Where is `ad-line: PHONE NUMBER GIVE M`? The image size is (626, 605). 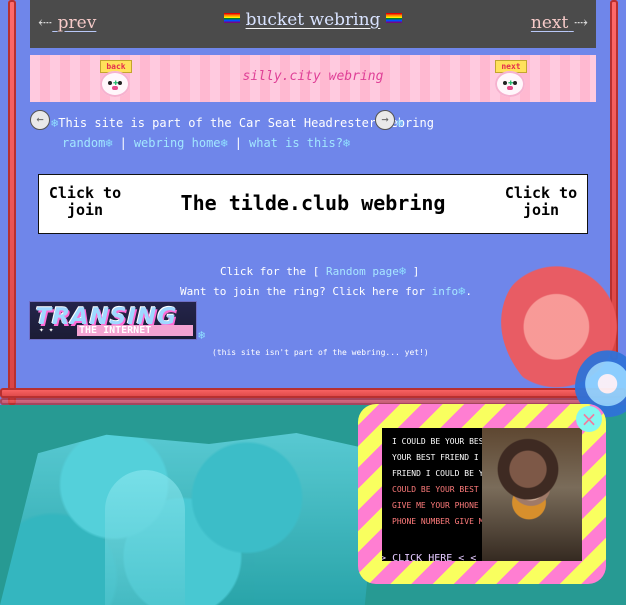 ad-line: PHONE NUMBER GIVE M is located at coordinates (438, 521).